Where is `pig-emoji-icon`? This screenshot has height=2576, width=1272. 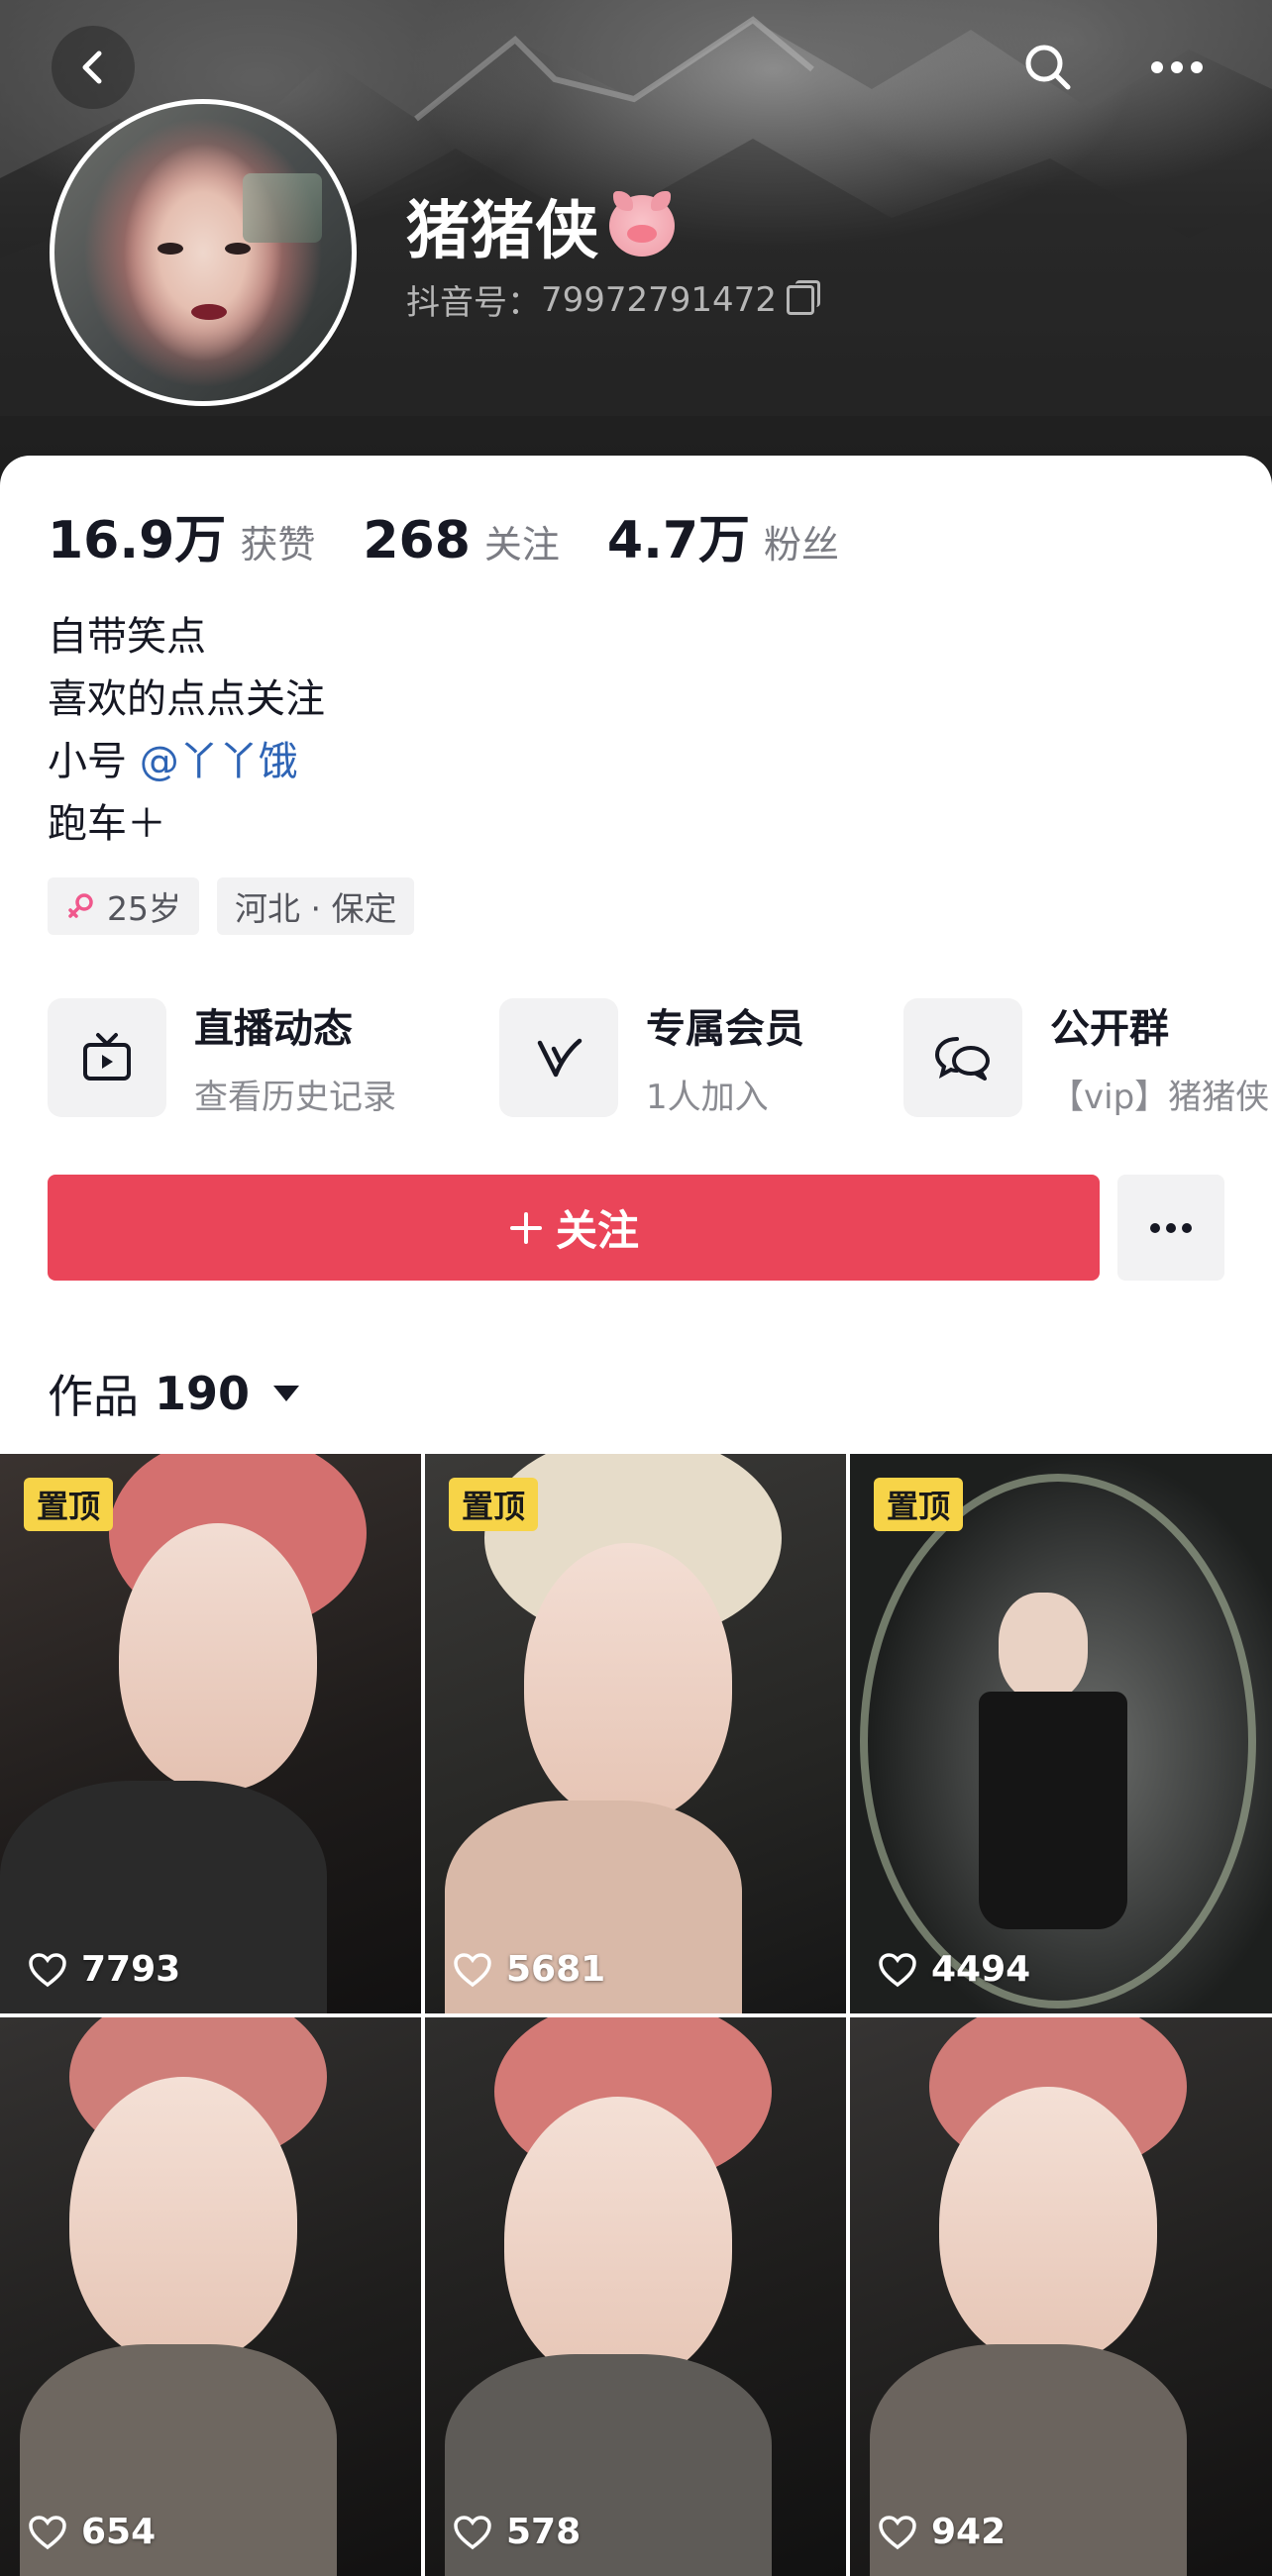 pig-emoji-icon is located at coordinates (642, 224).